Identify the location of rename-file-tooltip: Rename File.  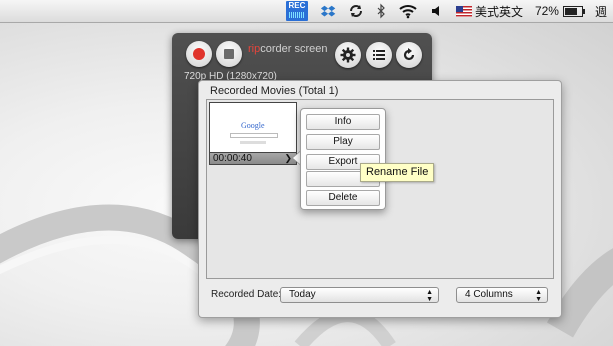
(397, 172).